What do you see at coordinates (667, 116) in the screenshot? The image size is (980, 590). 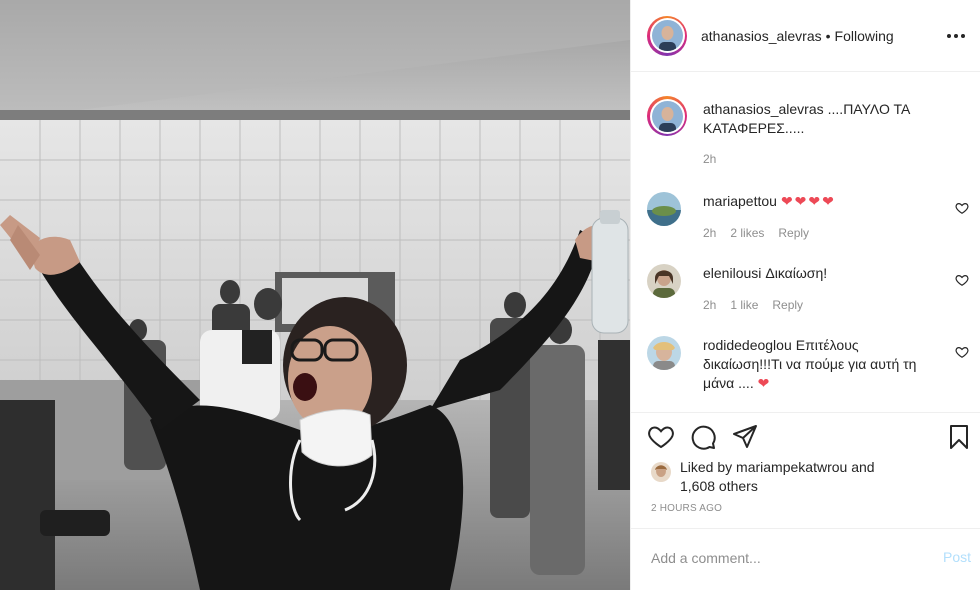 I see `caption-author-avatar` at bounding box center [667, 116].